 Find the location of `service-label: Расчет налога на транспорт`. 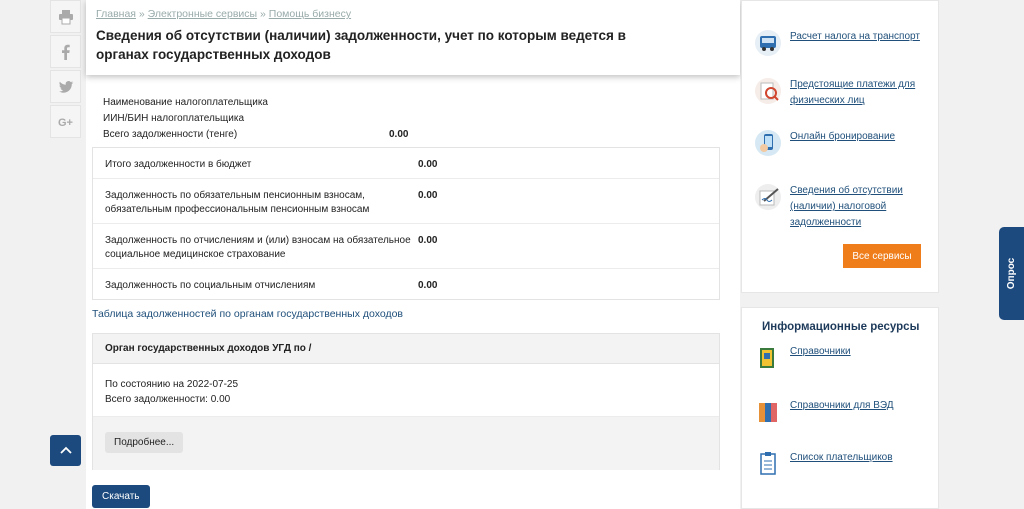

service-label: Расчет налога на транспорт is located at coordinates (855, 36).